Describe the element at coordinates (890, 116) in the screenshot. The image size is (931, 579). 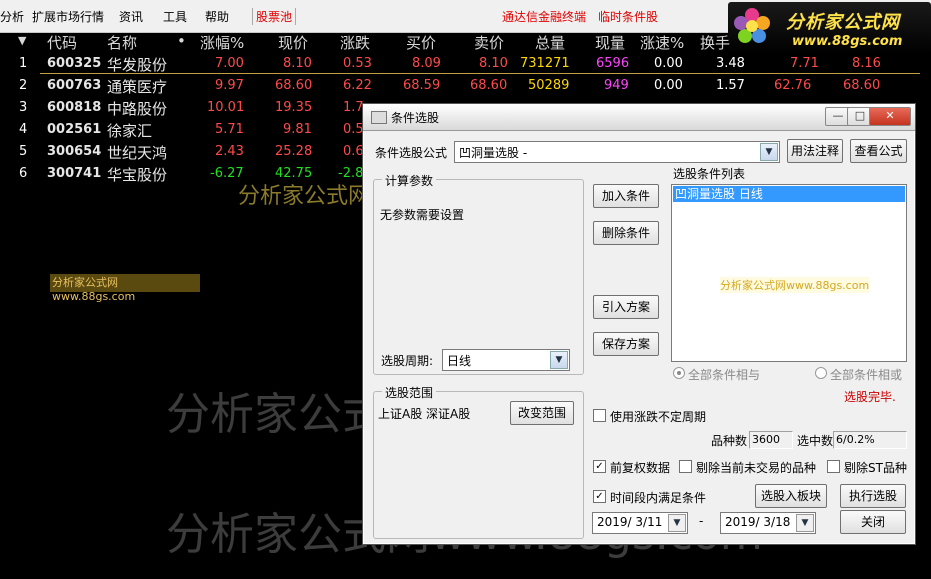
I see `close-window-button: ✕` at that location.